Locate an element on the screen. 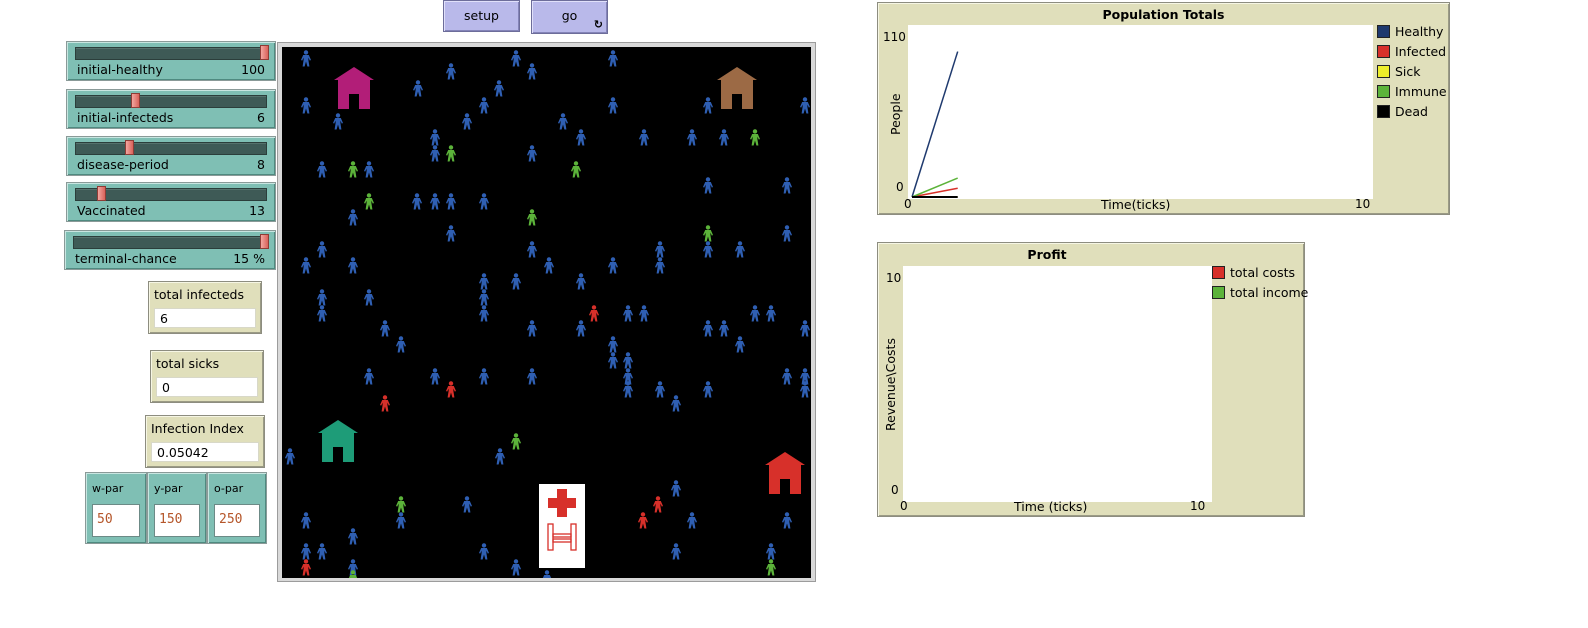 This screenshot has width=1588, height=628. go-button: go ↻ is located at coordinates (569, 17).